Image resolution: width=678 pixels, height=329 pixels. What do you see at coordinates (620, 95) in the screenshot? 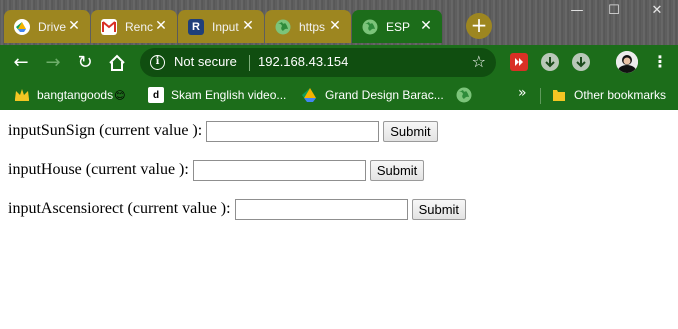
I see `bookmark-label: Other bookmarks` at bounding box center [620, 95].